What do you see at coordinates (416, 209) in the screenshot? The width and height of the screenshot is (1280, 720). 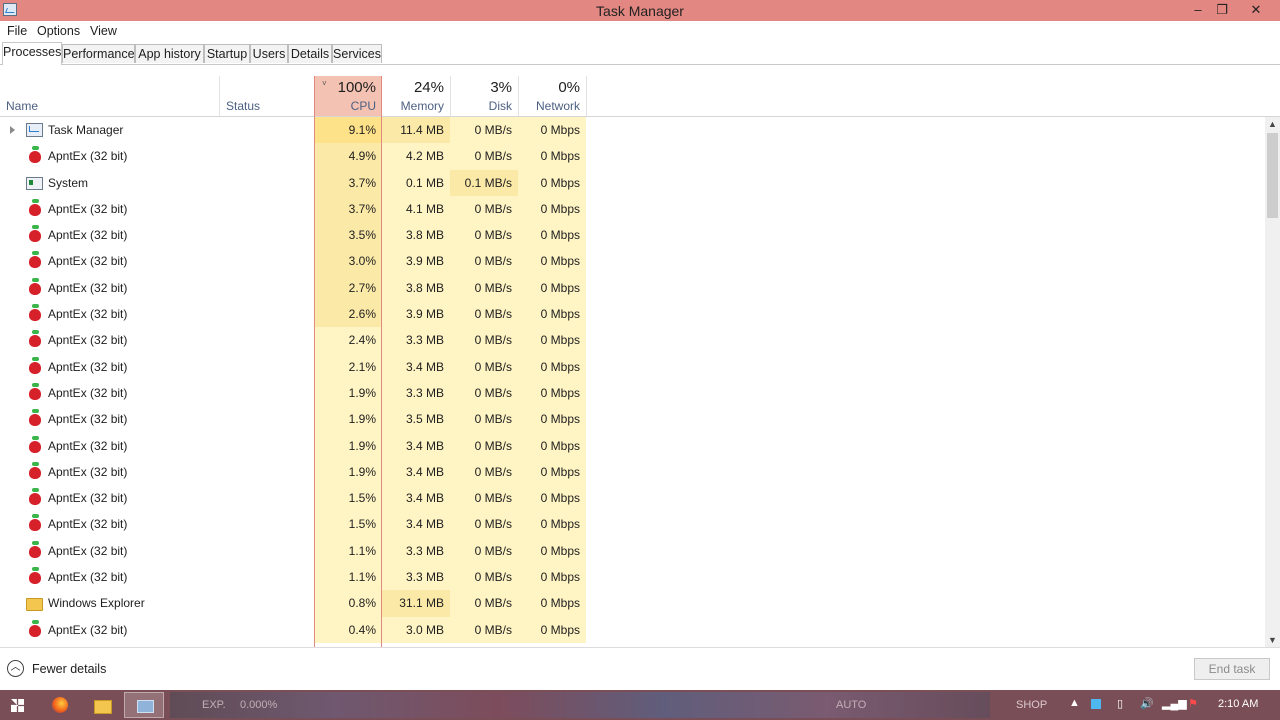 I see `memory-cell: 4.1 MB` at bounding box center [416, 209].